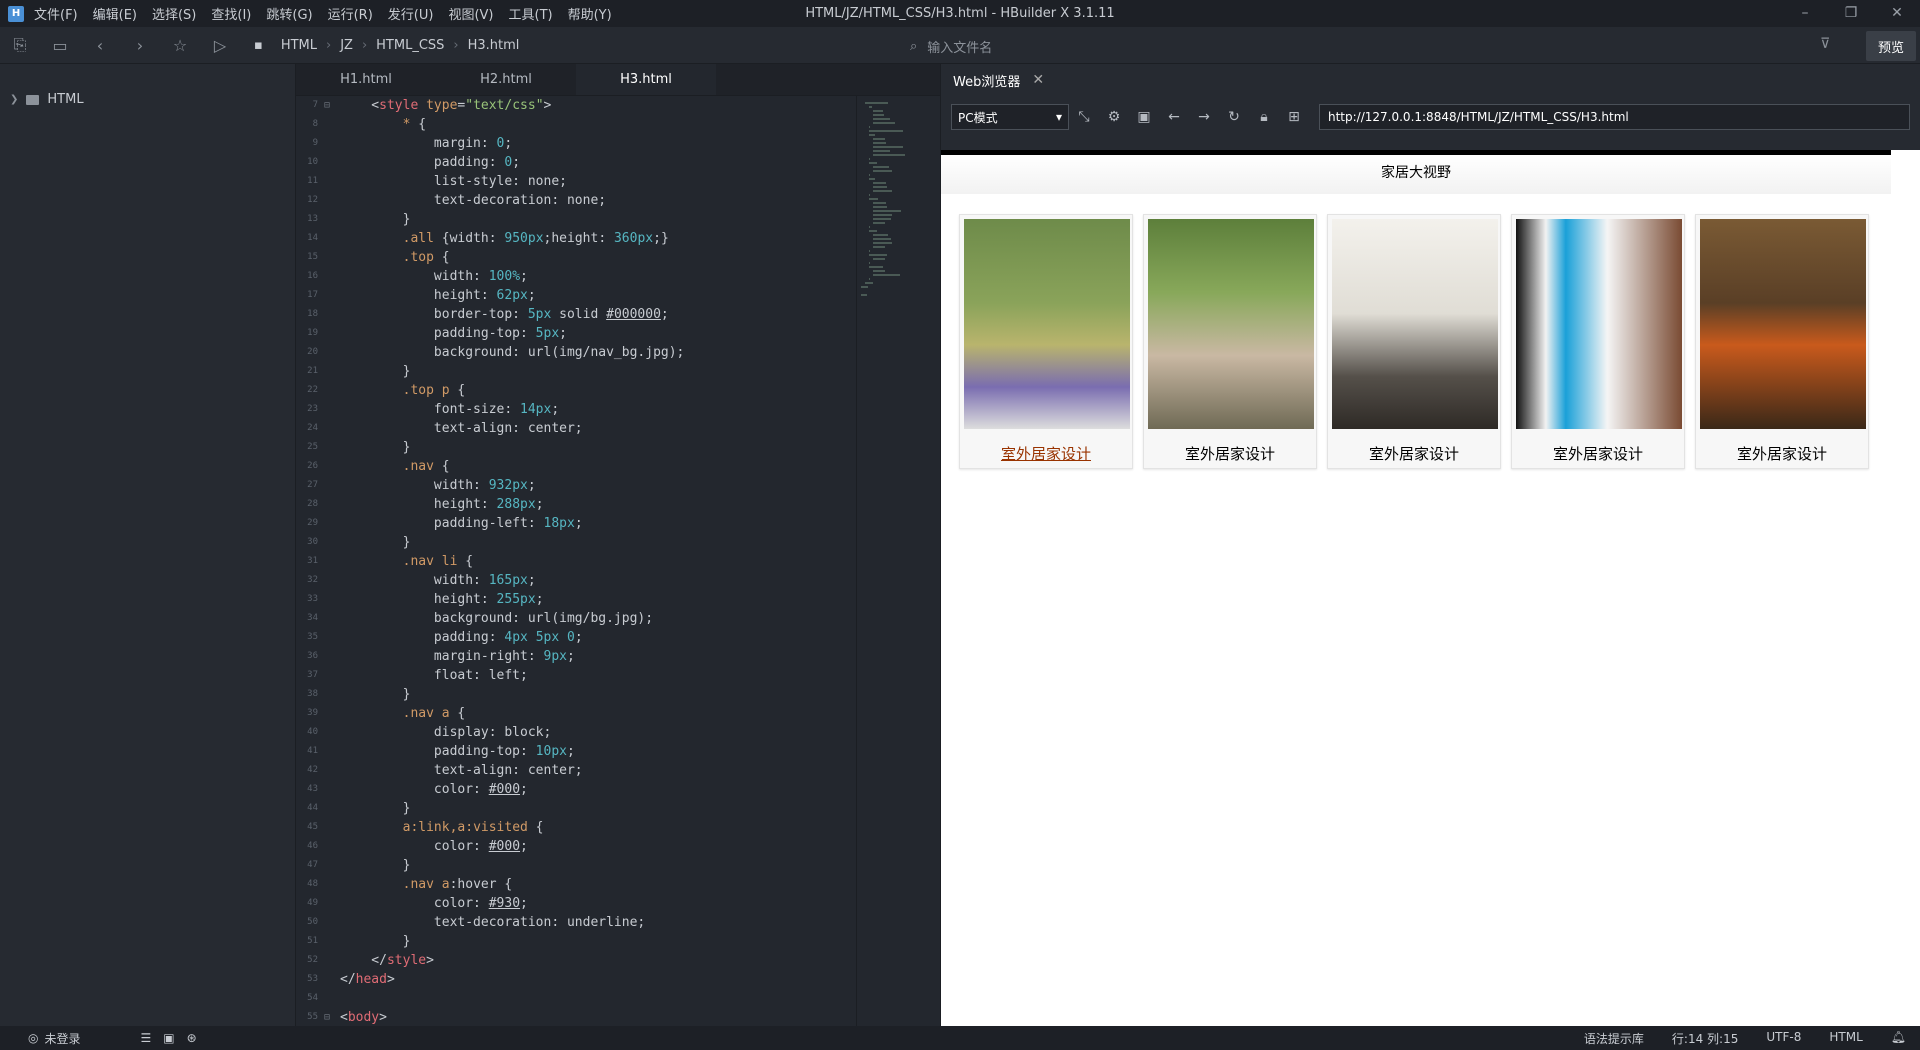 The image size is (1920, 1050). What do you see at coordinates (1845, 1038) in the screenshot?
I see `language-mode: HTML` at bounding box center [1845, 1038].